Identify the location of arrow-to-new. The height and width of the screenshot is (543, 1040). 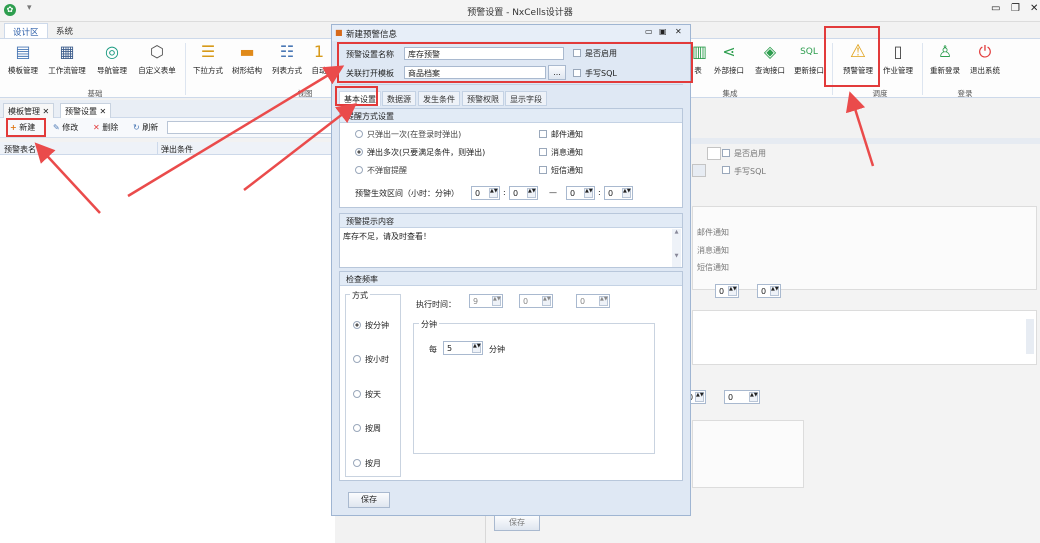
(67, 178).